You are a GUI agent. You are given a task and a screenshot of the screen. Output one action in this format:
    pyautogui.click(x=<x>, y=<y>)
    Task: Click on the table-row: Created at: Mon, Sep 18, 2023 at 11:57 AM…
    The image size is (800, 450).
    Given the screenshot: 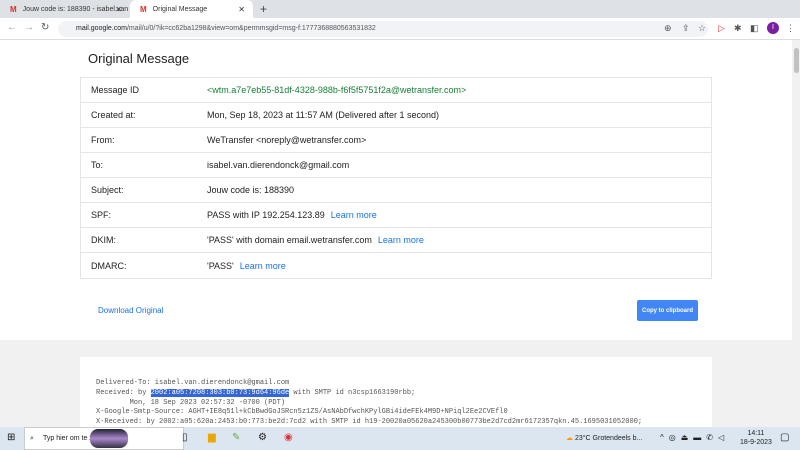 What is the action you would take?
    pyautogui.click(x=396, y=115)
    